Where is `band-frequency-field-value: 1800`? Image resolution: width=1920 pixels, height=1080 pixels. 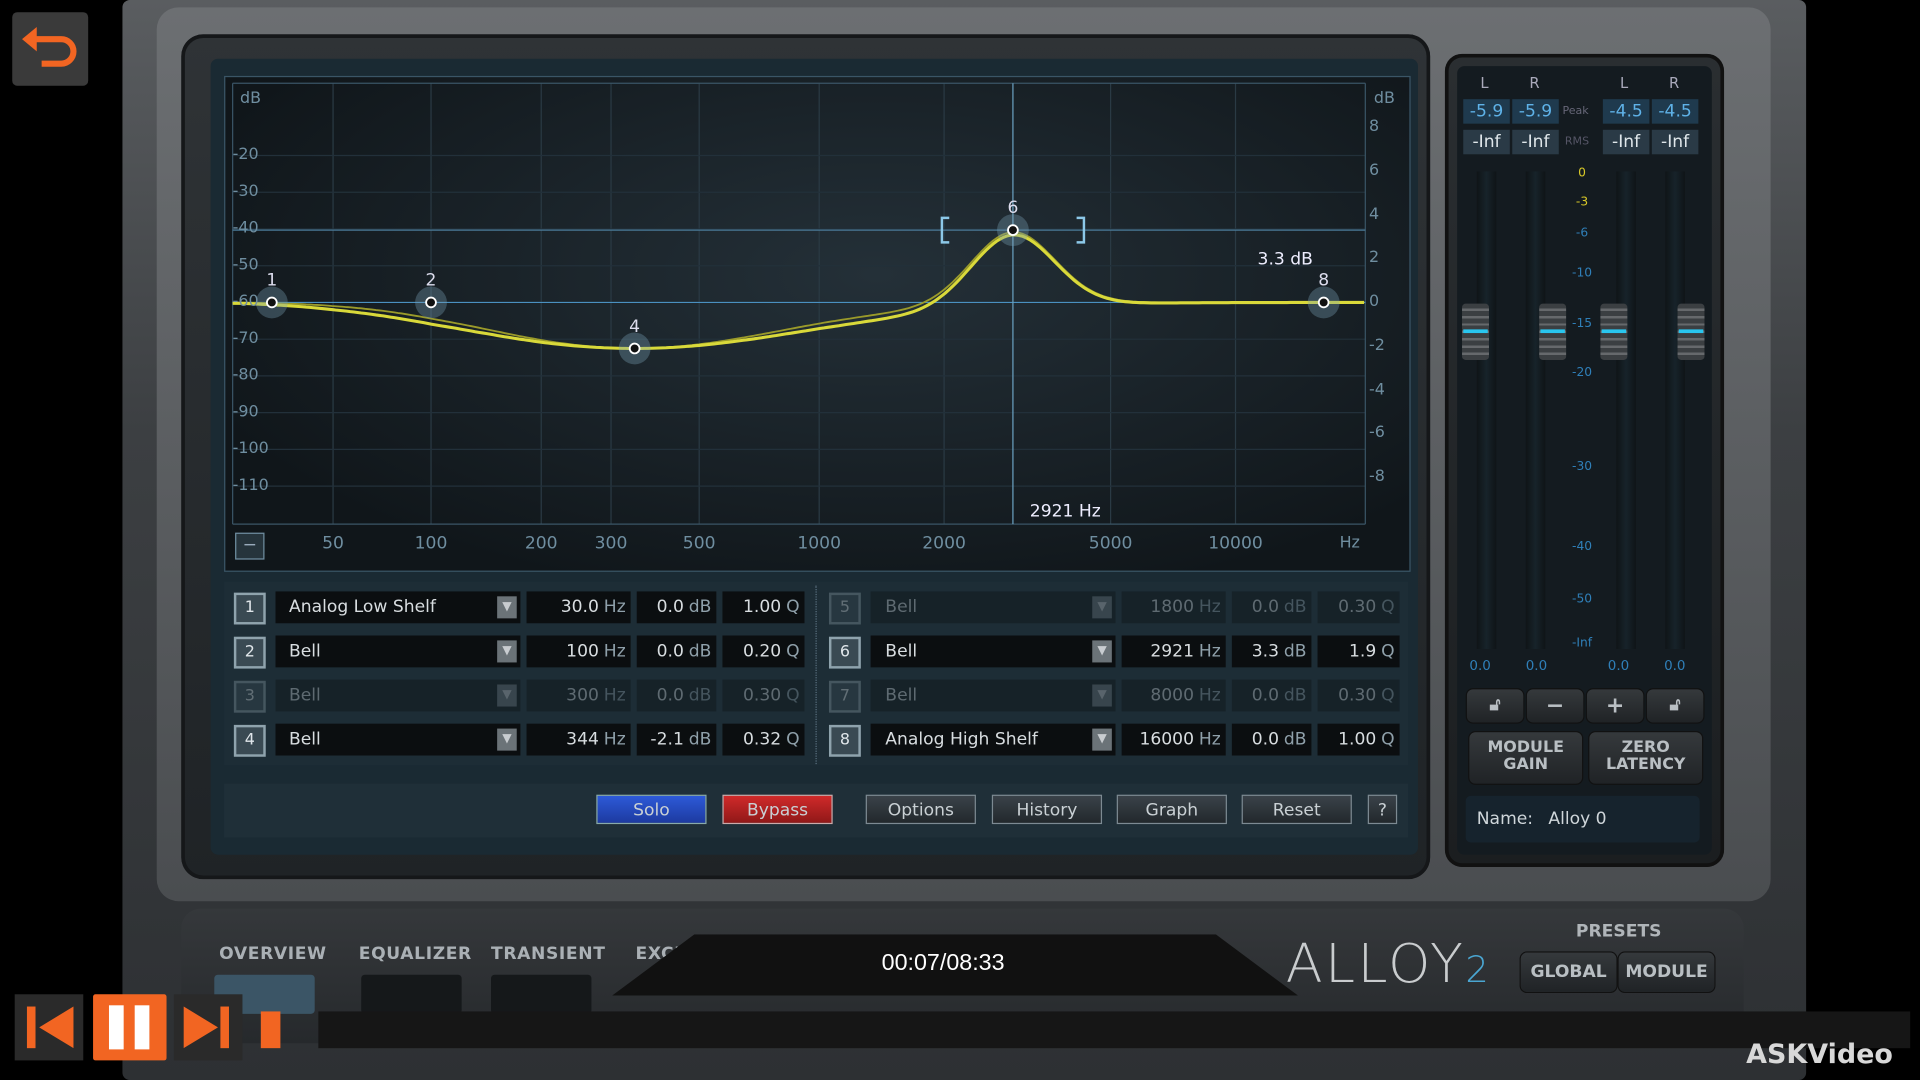 band-frequency-field-value: 1800 is located at coordinates (1172, 607).